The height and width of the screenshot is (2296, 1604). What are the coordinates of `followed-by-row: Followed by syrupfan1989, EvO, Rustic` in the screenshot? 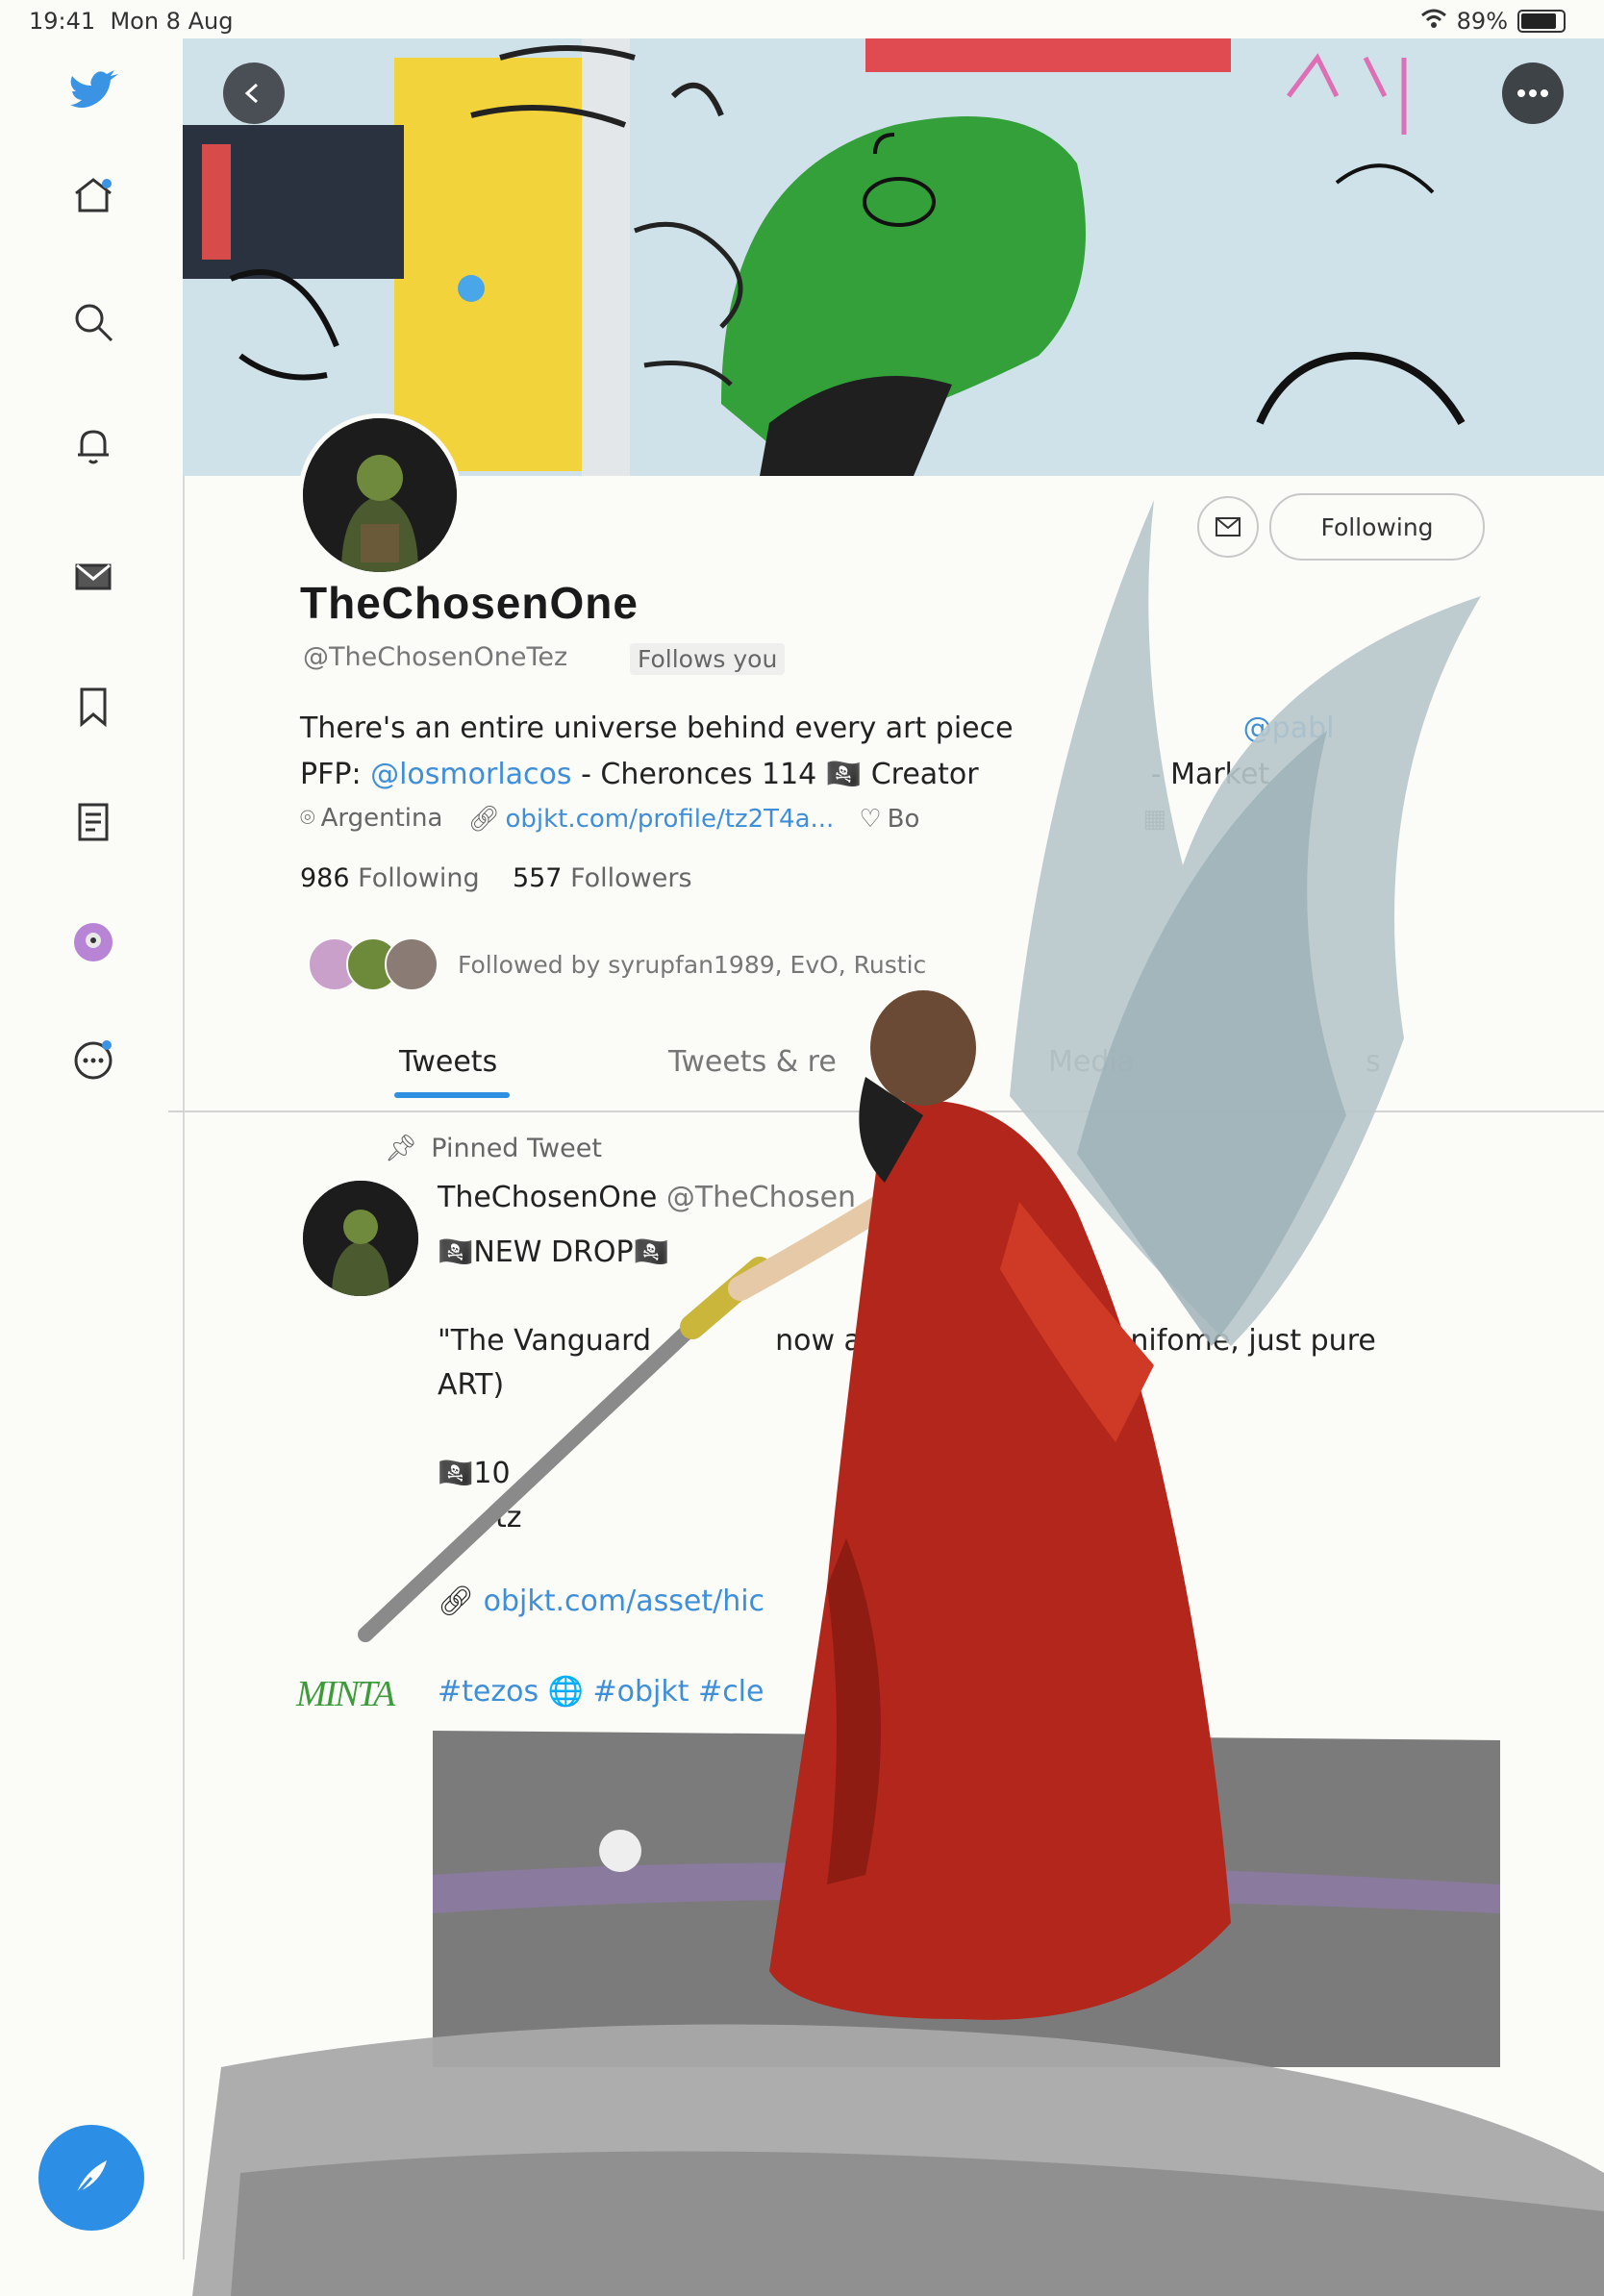 It's located at (617, 964).